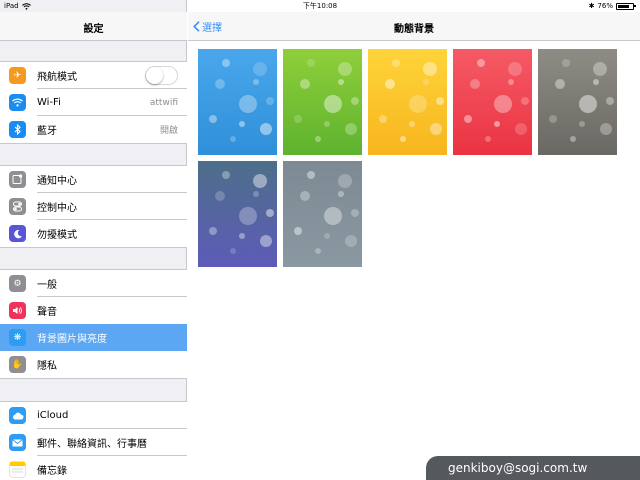 This screenshot has width=640, height=480. What do you see at coordinates (17, 364) in the screenshot?
I see `hand-icon: ✋` at bounding box center [17, 364].